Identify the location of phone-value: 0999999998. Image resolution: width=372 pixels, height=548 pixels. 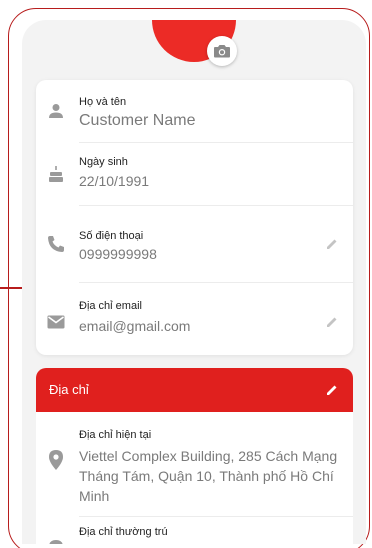
(118, 254).